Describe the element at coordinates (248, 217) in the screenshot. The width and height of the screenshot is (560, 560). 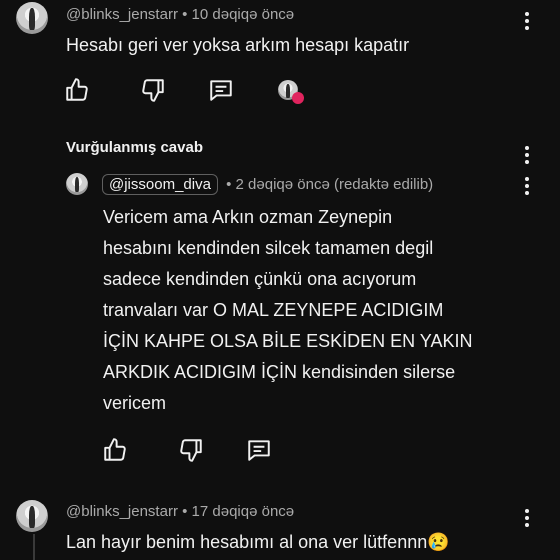
I see `reply-text-line: Vericem ama Arkın ozman Zeynepin` at that location.